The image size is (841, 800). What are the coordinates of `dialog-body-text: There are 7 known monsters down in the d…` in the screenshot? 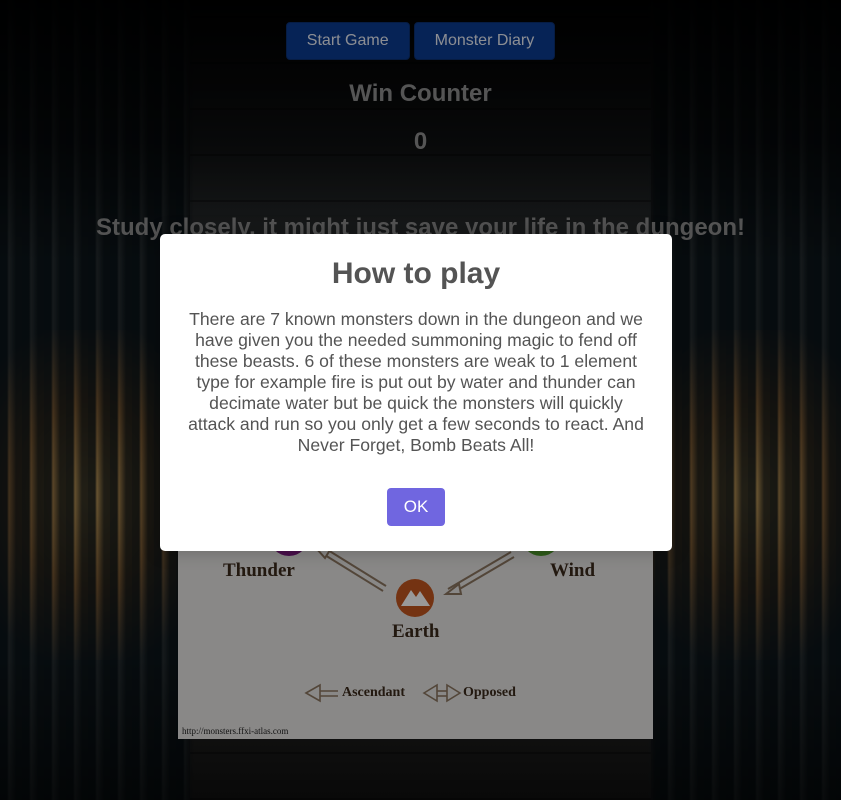 It's located at (416, 382).